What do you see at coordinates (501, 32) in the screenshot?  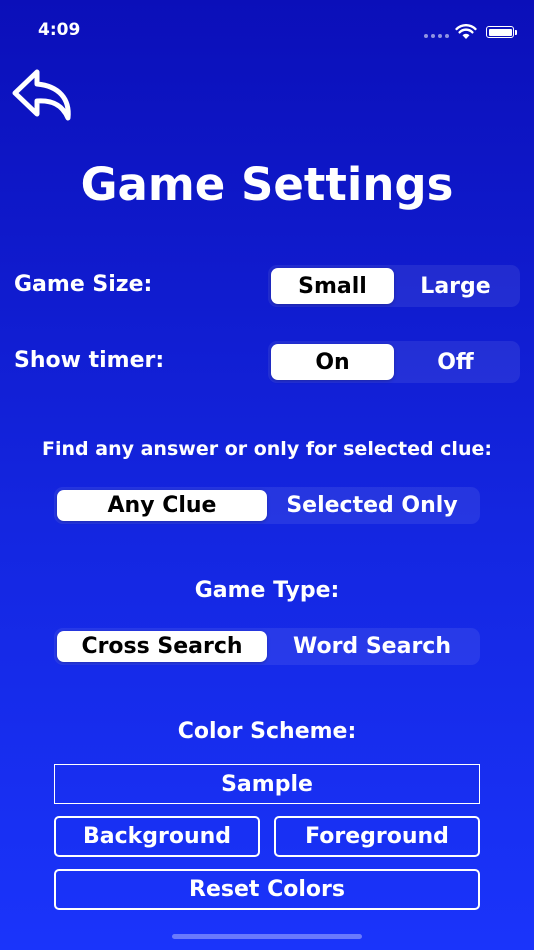 I see `battery-icon` at bounding box center [501, 32].